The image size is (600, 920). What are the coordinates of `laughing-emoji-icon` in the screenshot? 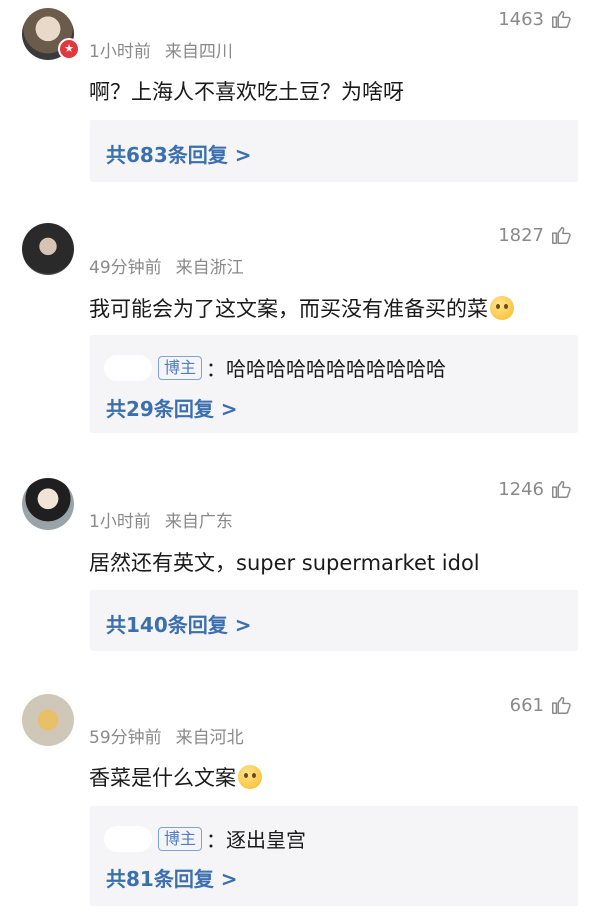 It's located at (502, 308).